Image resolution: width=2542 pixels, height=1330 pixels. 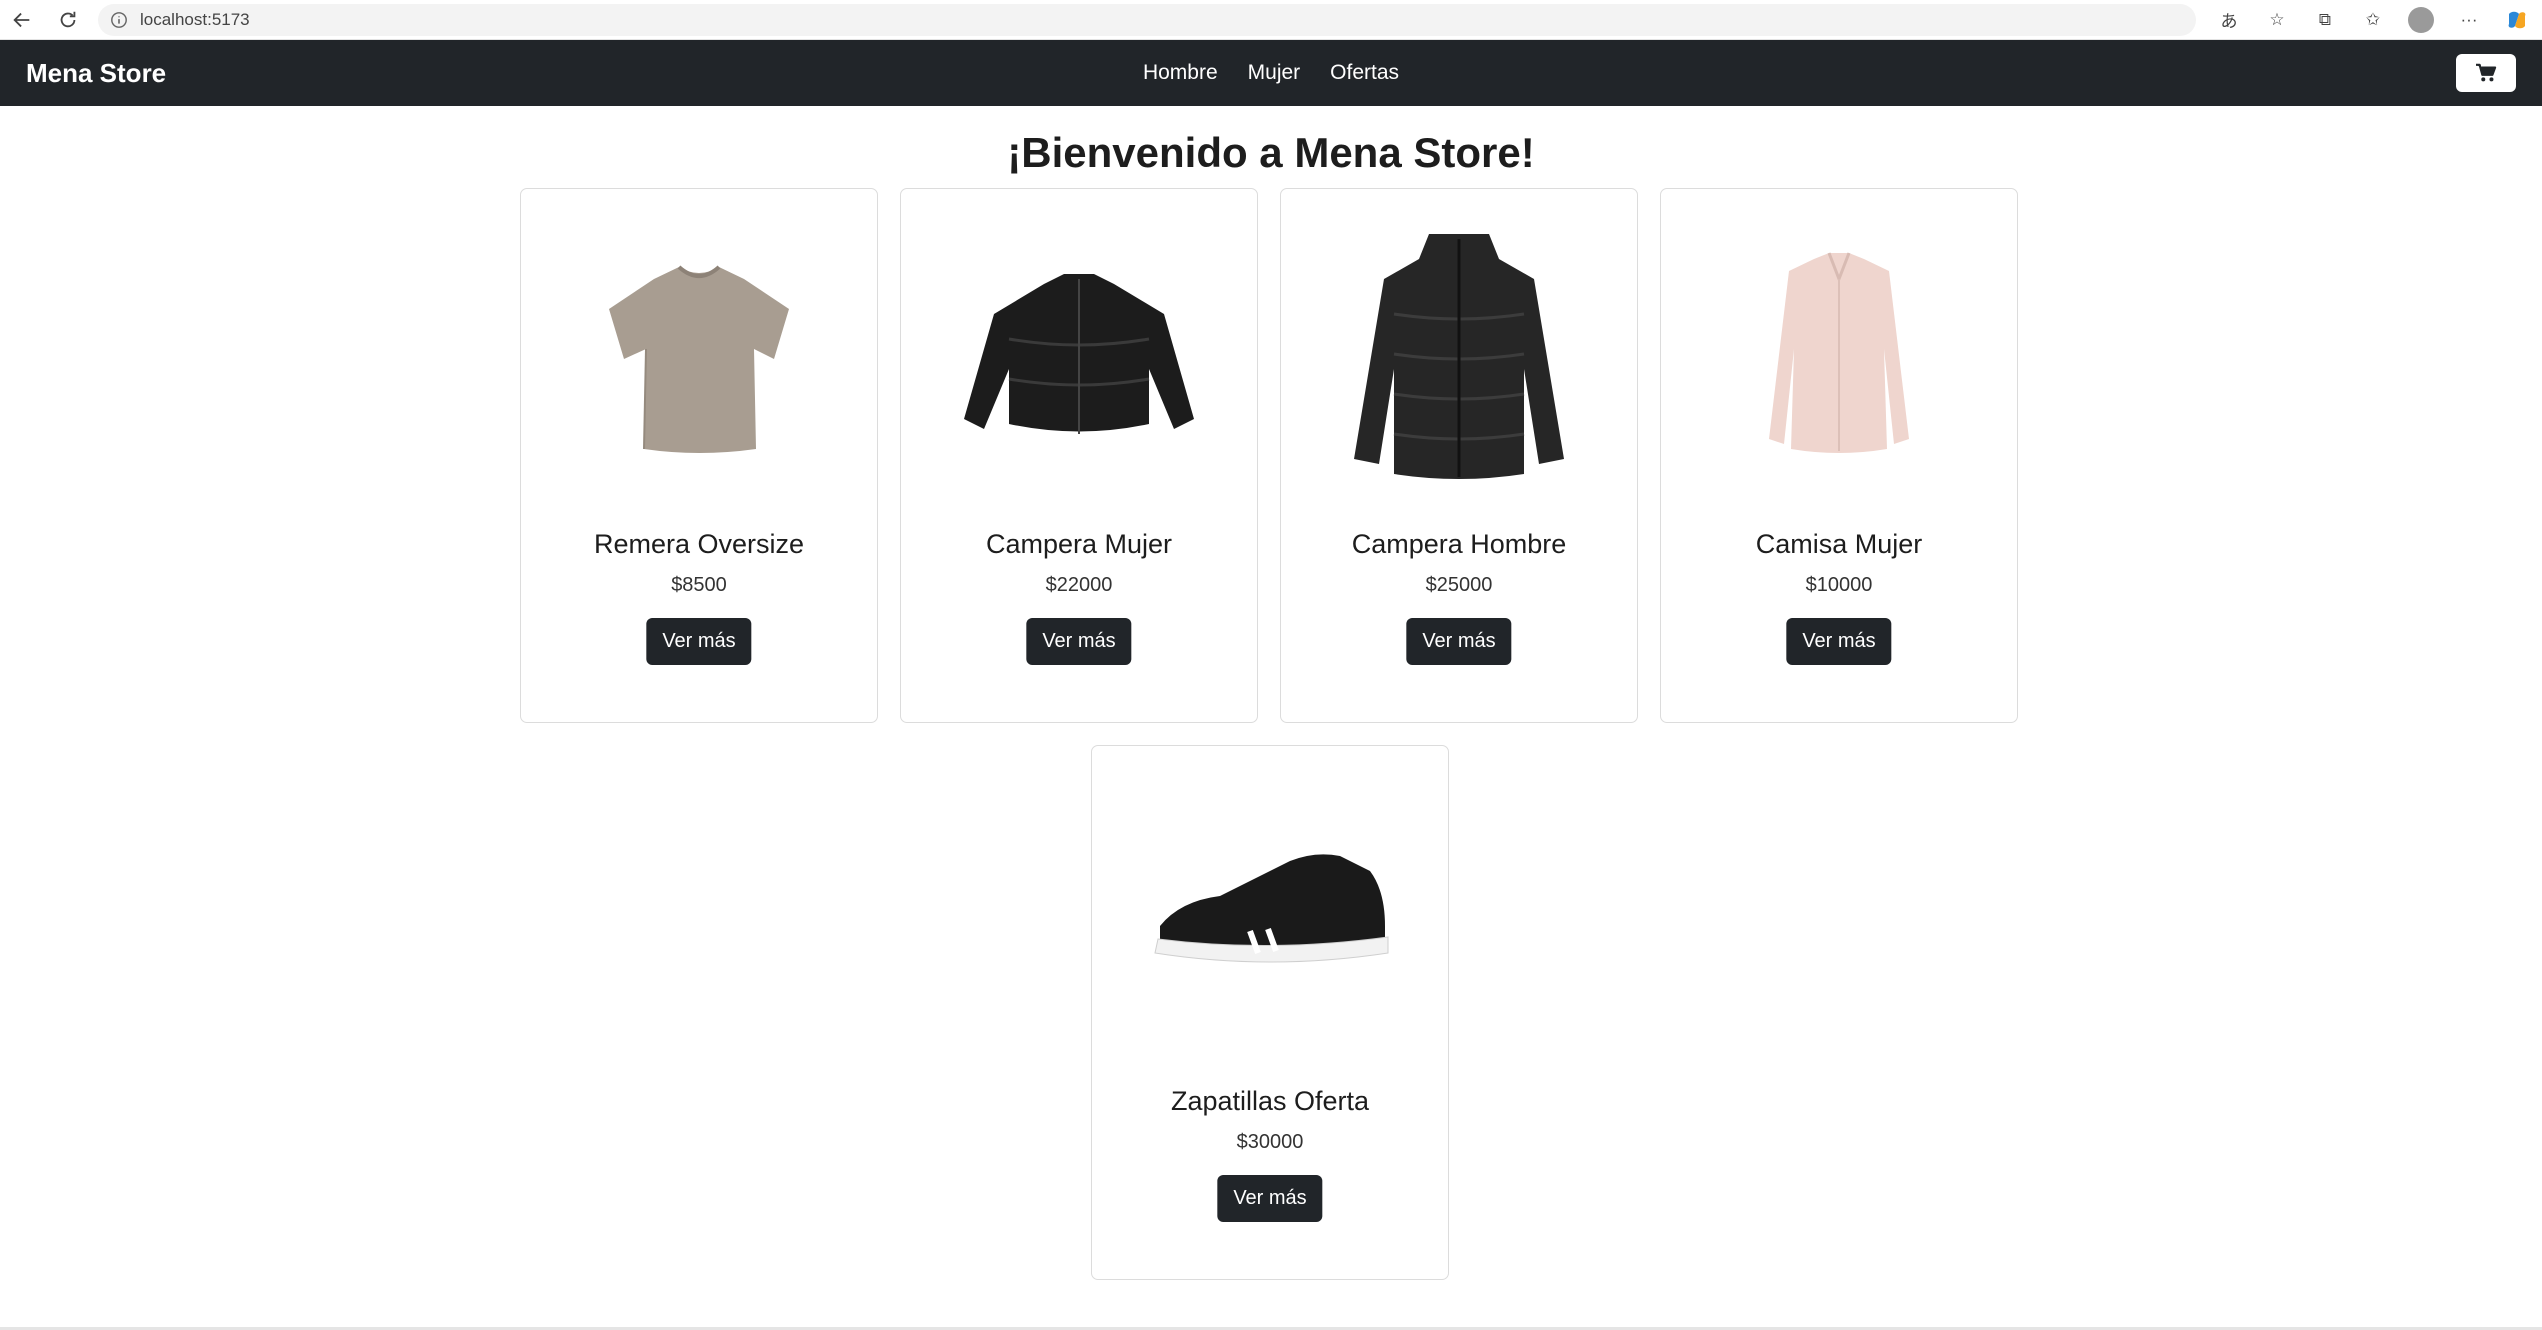 I want to click on cart-icon, so click(x=2486, y=72).